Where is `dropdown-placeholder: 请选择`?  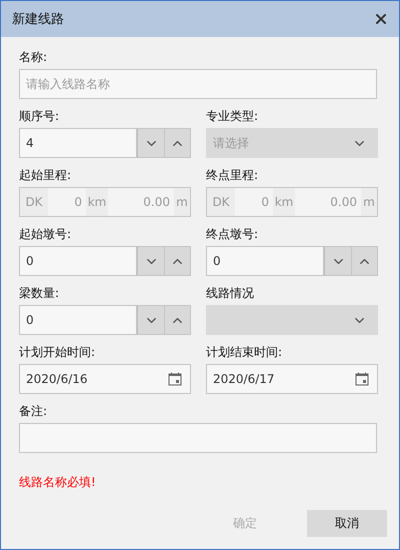
dropdown-placeholder: 请选择 is located at coordinates (231, 143).